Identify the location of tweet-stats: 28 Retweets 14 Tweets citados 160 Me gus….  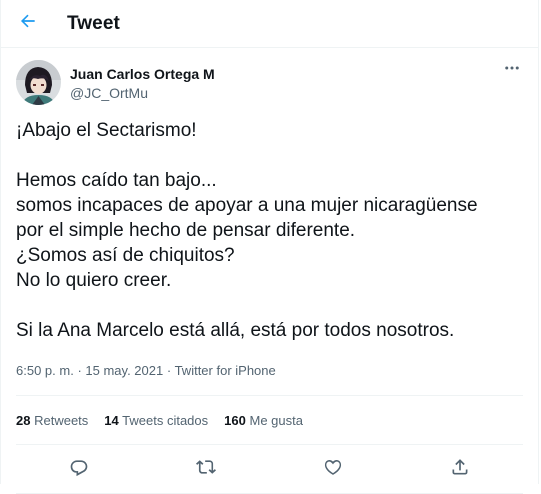
(269, 420).